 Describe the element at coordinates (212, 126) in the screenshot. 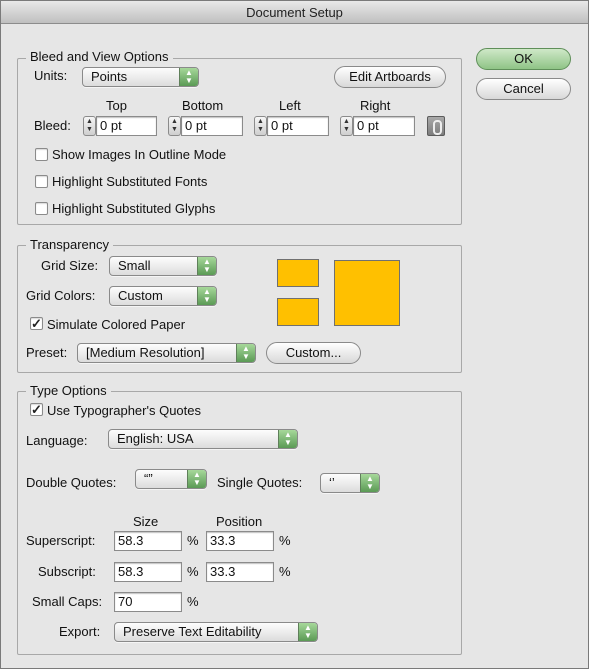

I see `bleed-bottom-input: 0 pt` at that location.